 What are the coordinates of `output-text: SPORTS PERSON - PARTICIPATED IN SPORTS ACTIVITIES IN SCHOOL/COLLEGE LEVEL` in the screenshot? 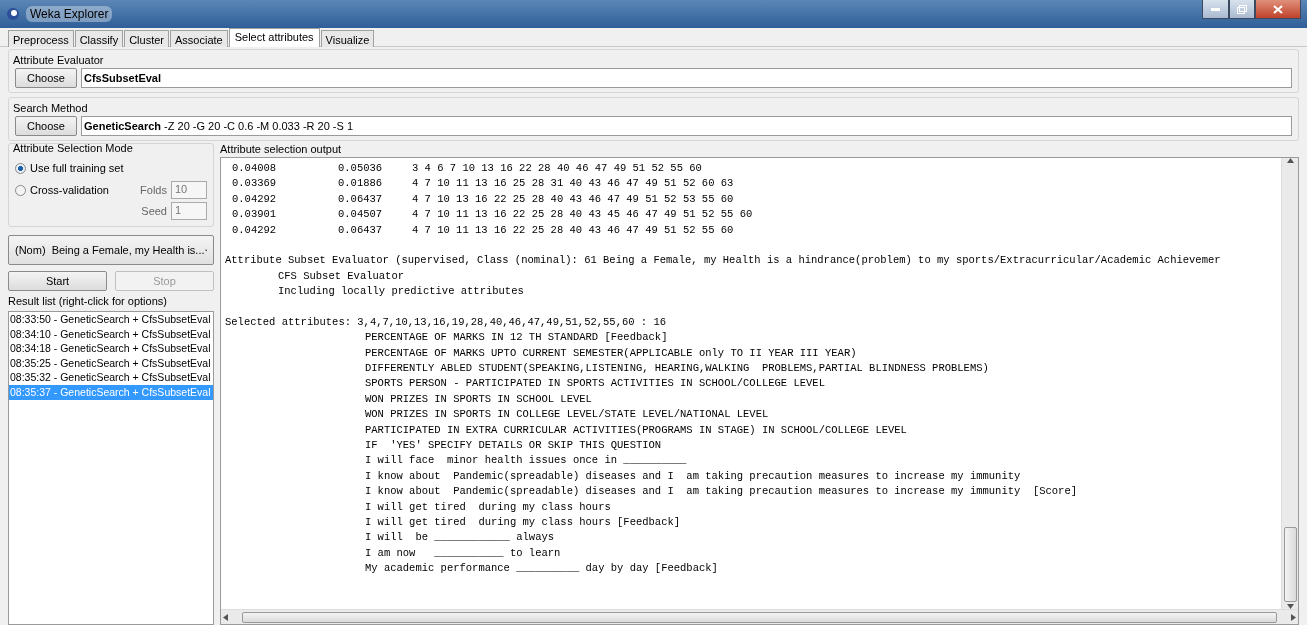 It's located at (595, 383).